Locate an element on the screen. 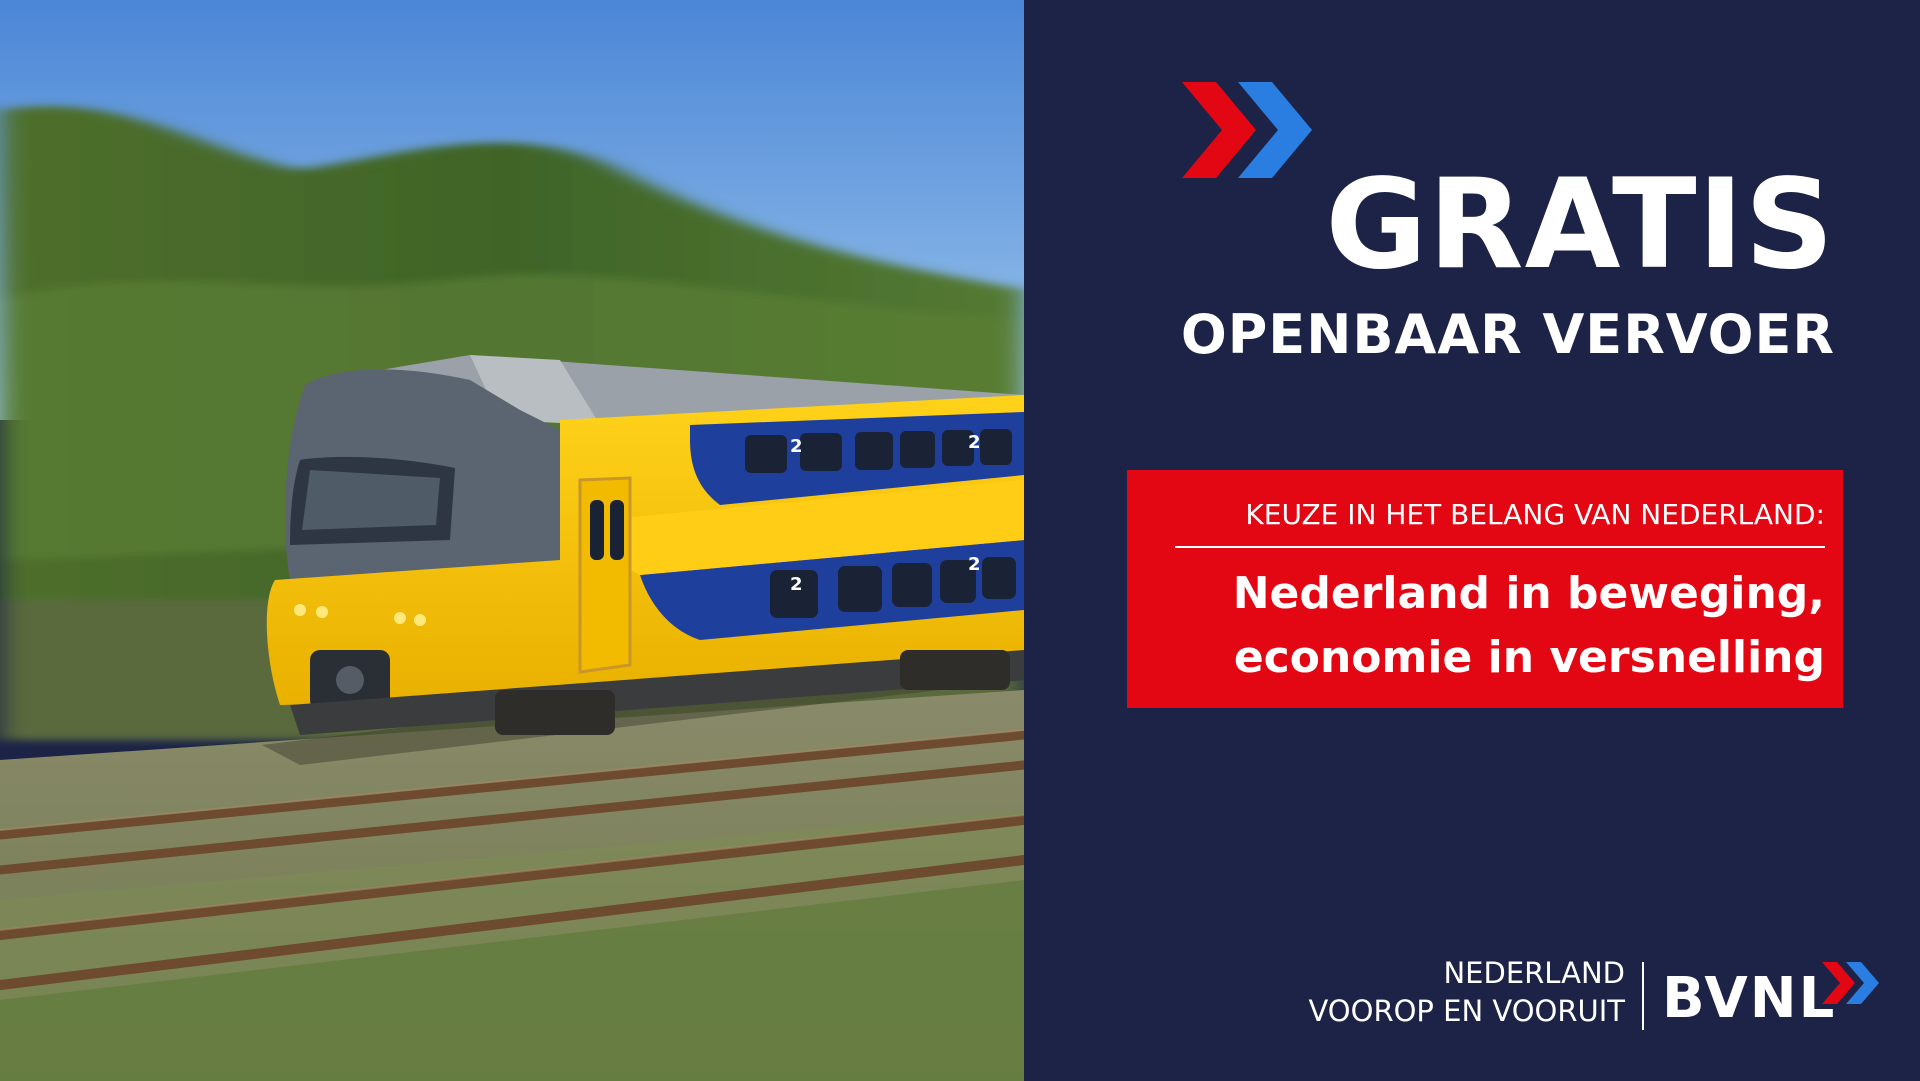 The height and width of the screenshot is (1081, 1920). footer-divider is located at coordinates (1643, 996).